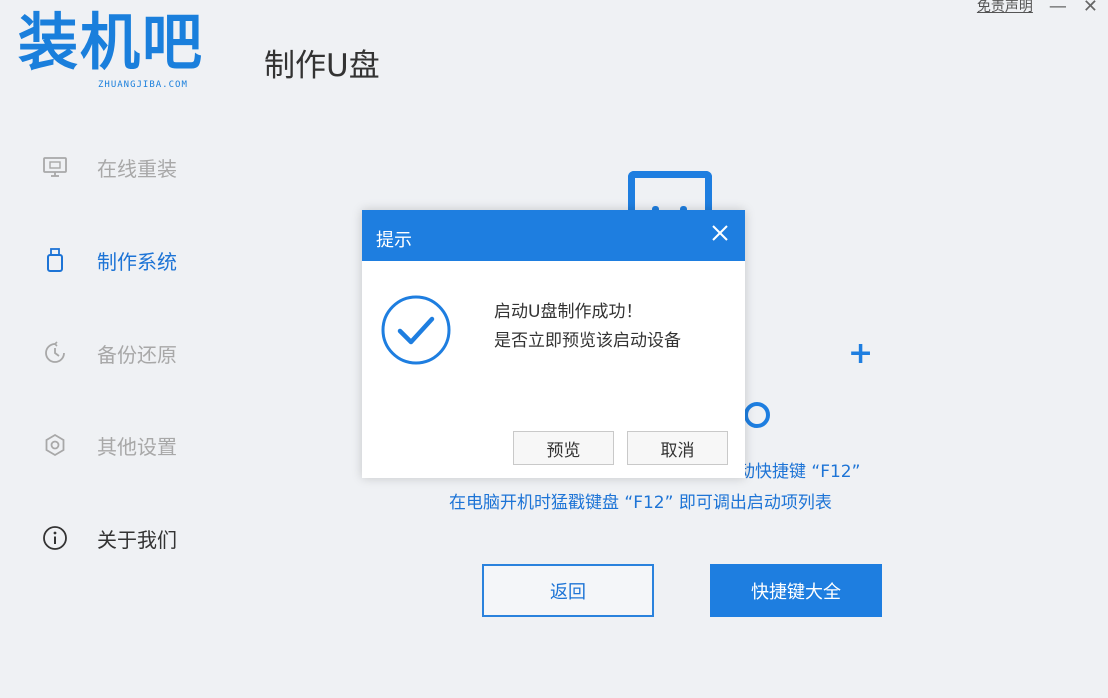 The height and width of the screenshot is (698, 1108). I want to click on hotkey-hint-line1: 动快捷键 “F12”, so click(799, 472).